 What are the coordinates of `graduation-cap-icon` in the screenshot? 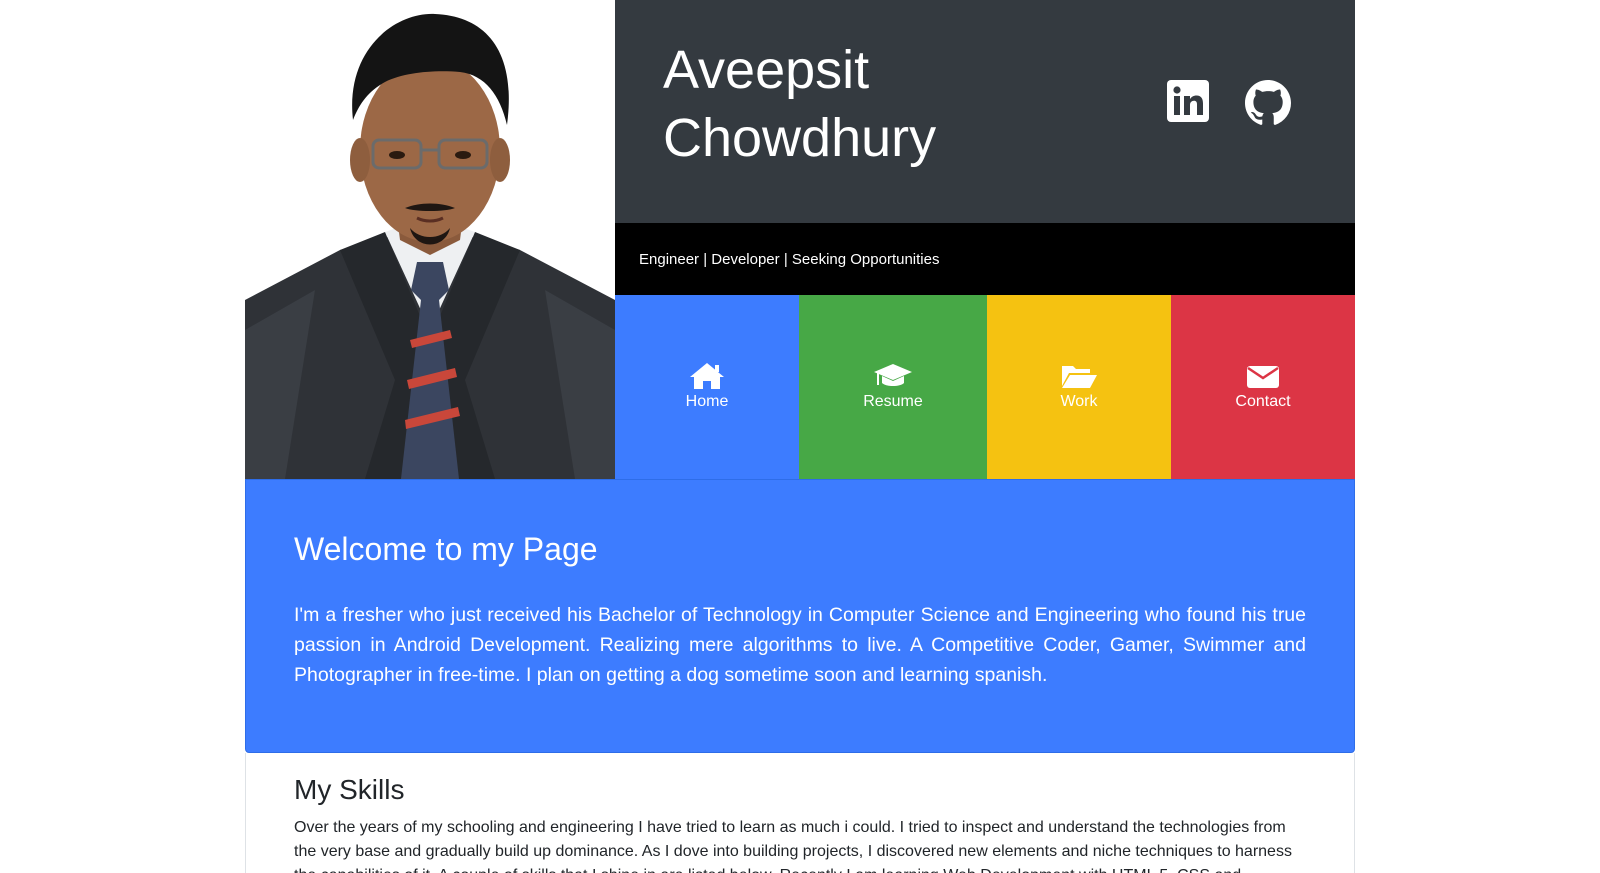 It's located at (893, 375).